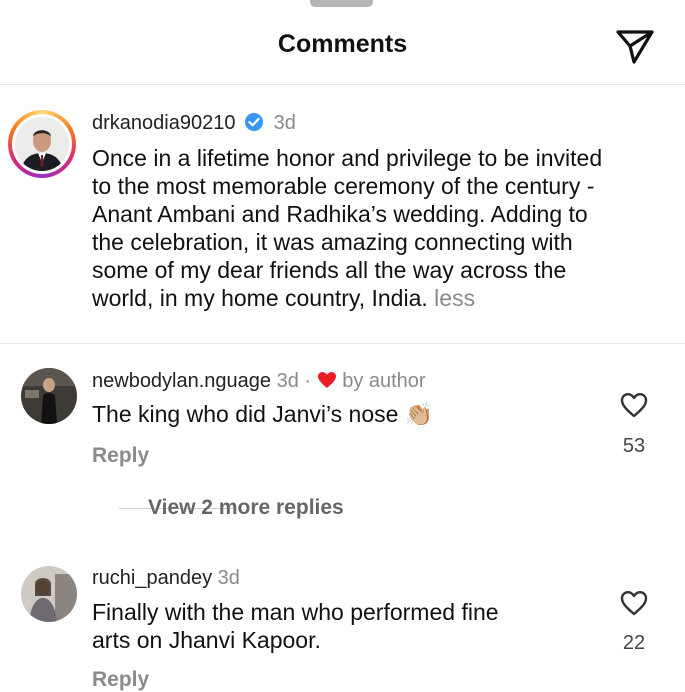 The width and height of the screenshot is (685, 692). Describe the element at coordinates (254, 122) in the screenshot. I see `verified-badge-icon` at that location.